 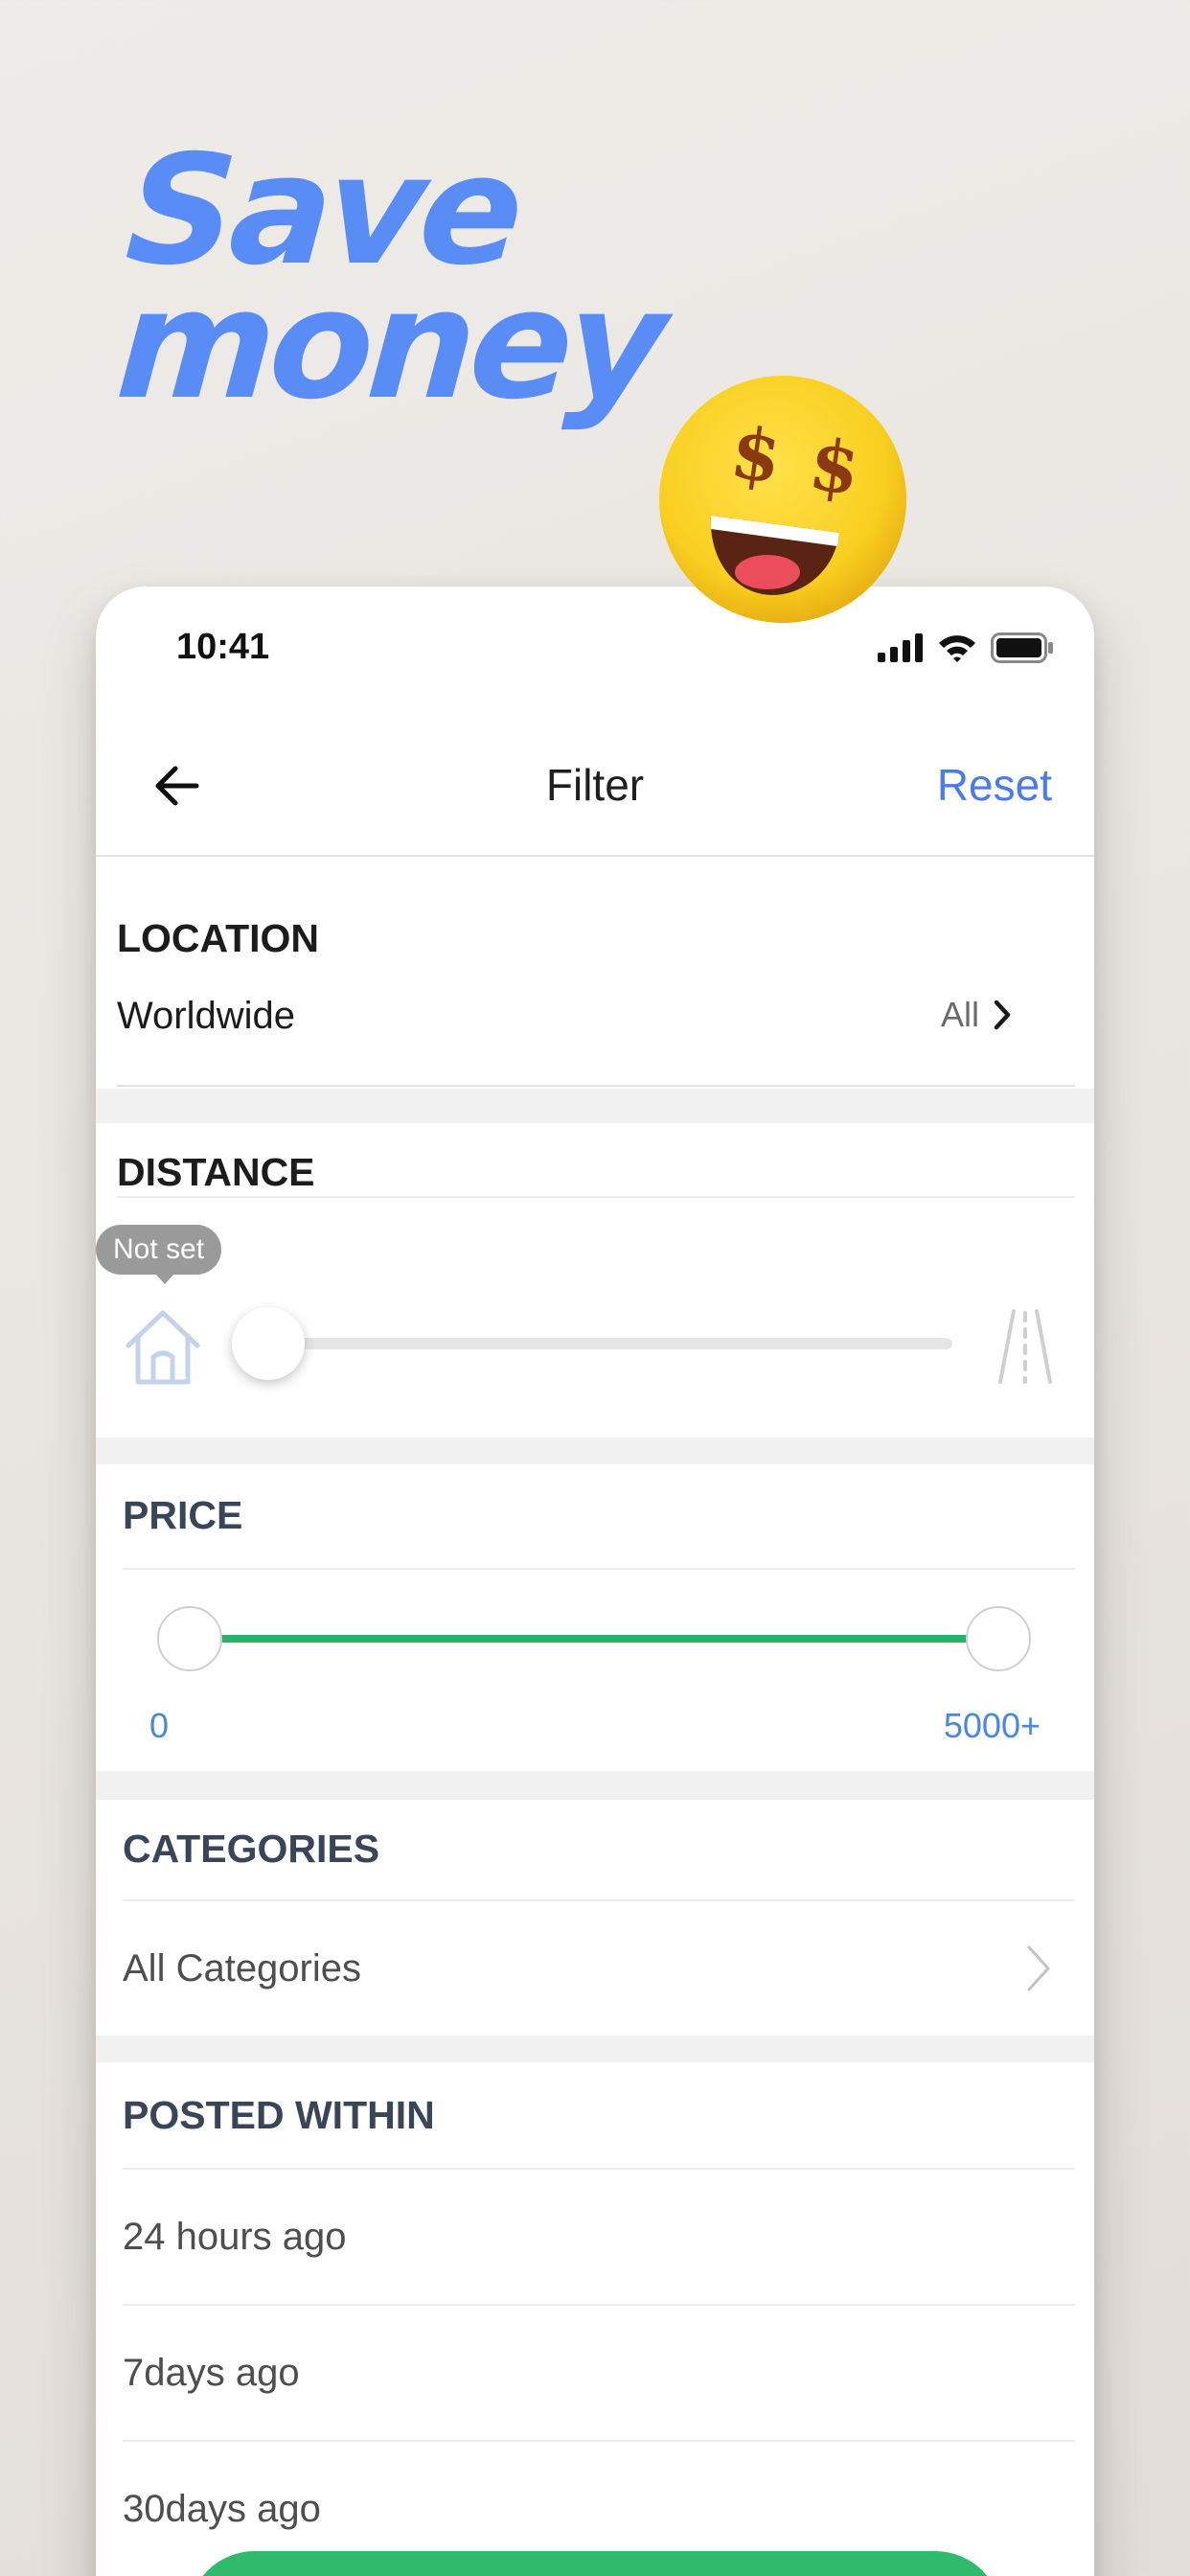 I want to click on cellular-signal-icon, so click(x=901, y=647).